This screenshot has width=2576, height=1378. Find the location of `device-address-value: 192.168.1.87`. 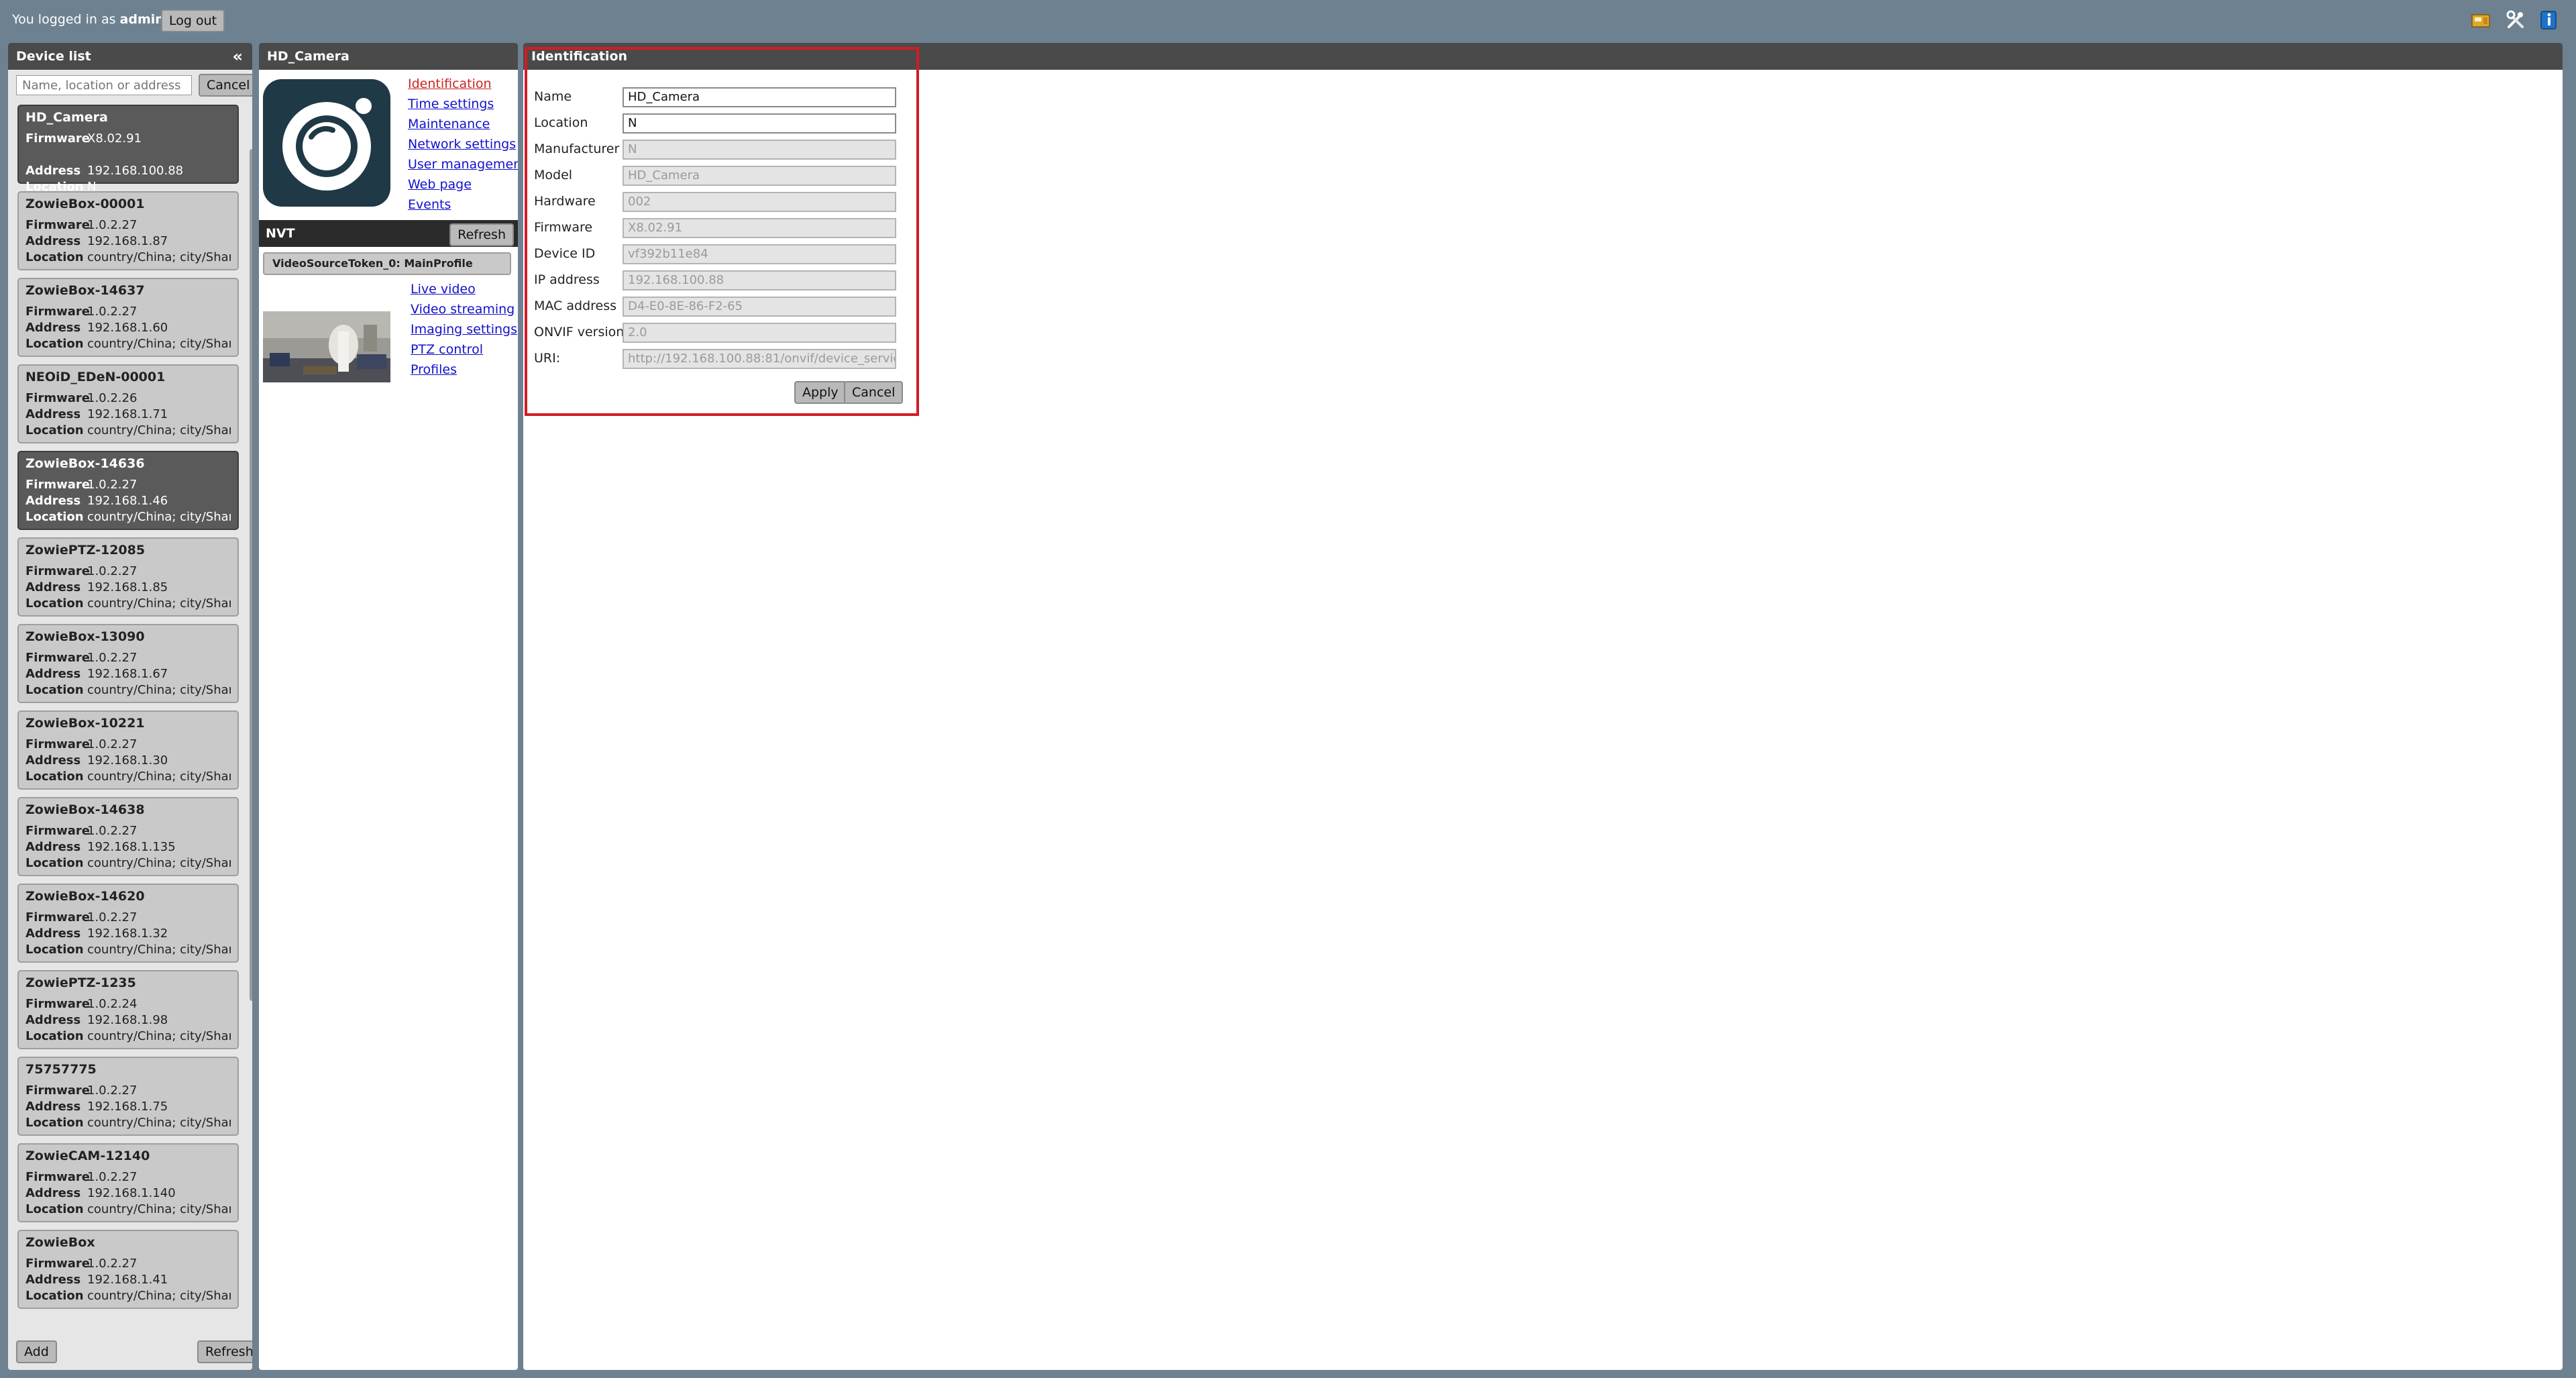

device-address-value: 192.168.1.87 is located at coordinates (127, 241).